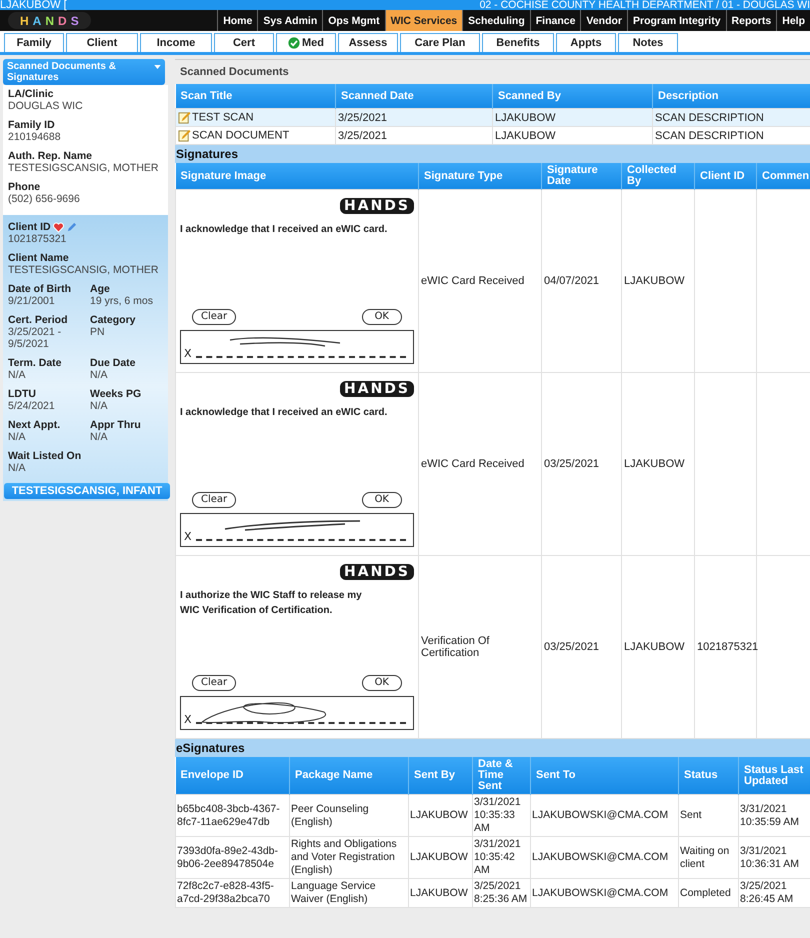 The width and height of the screenshot is (810, 938). I want to click on tab: Med, so click(306, 42).